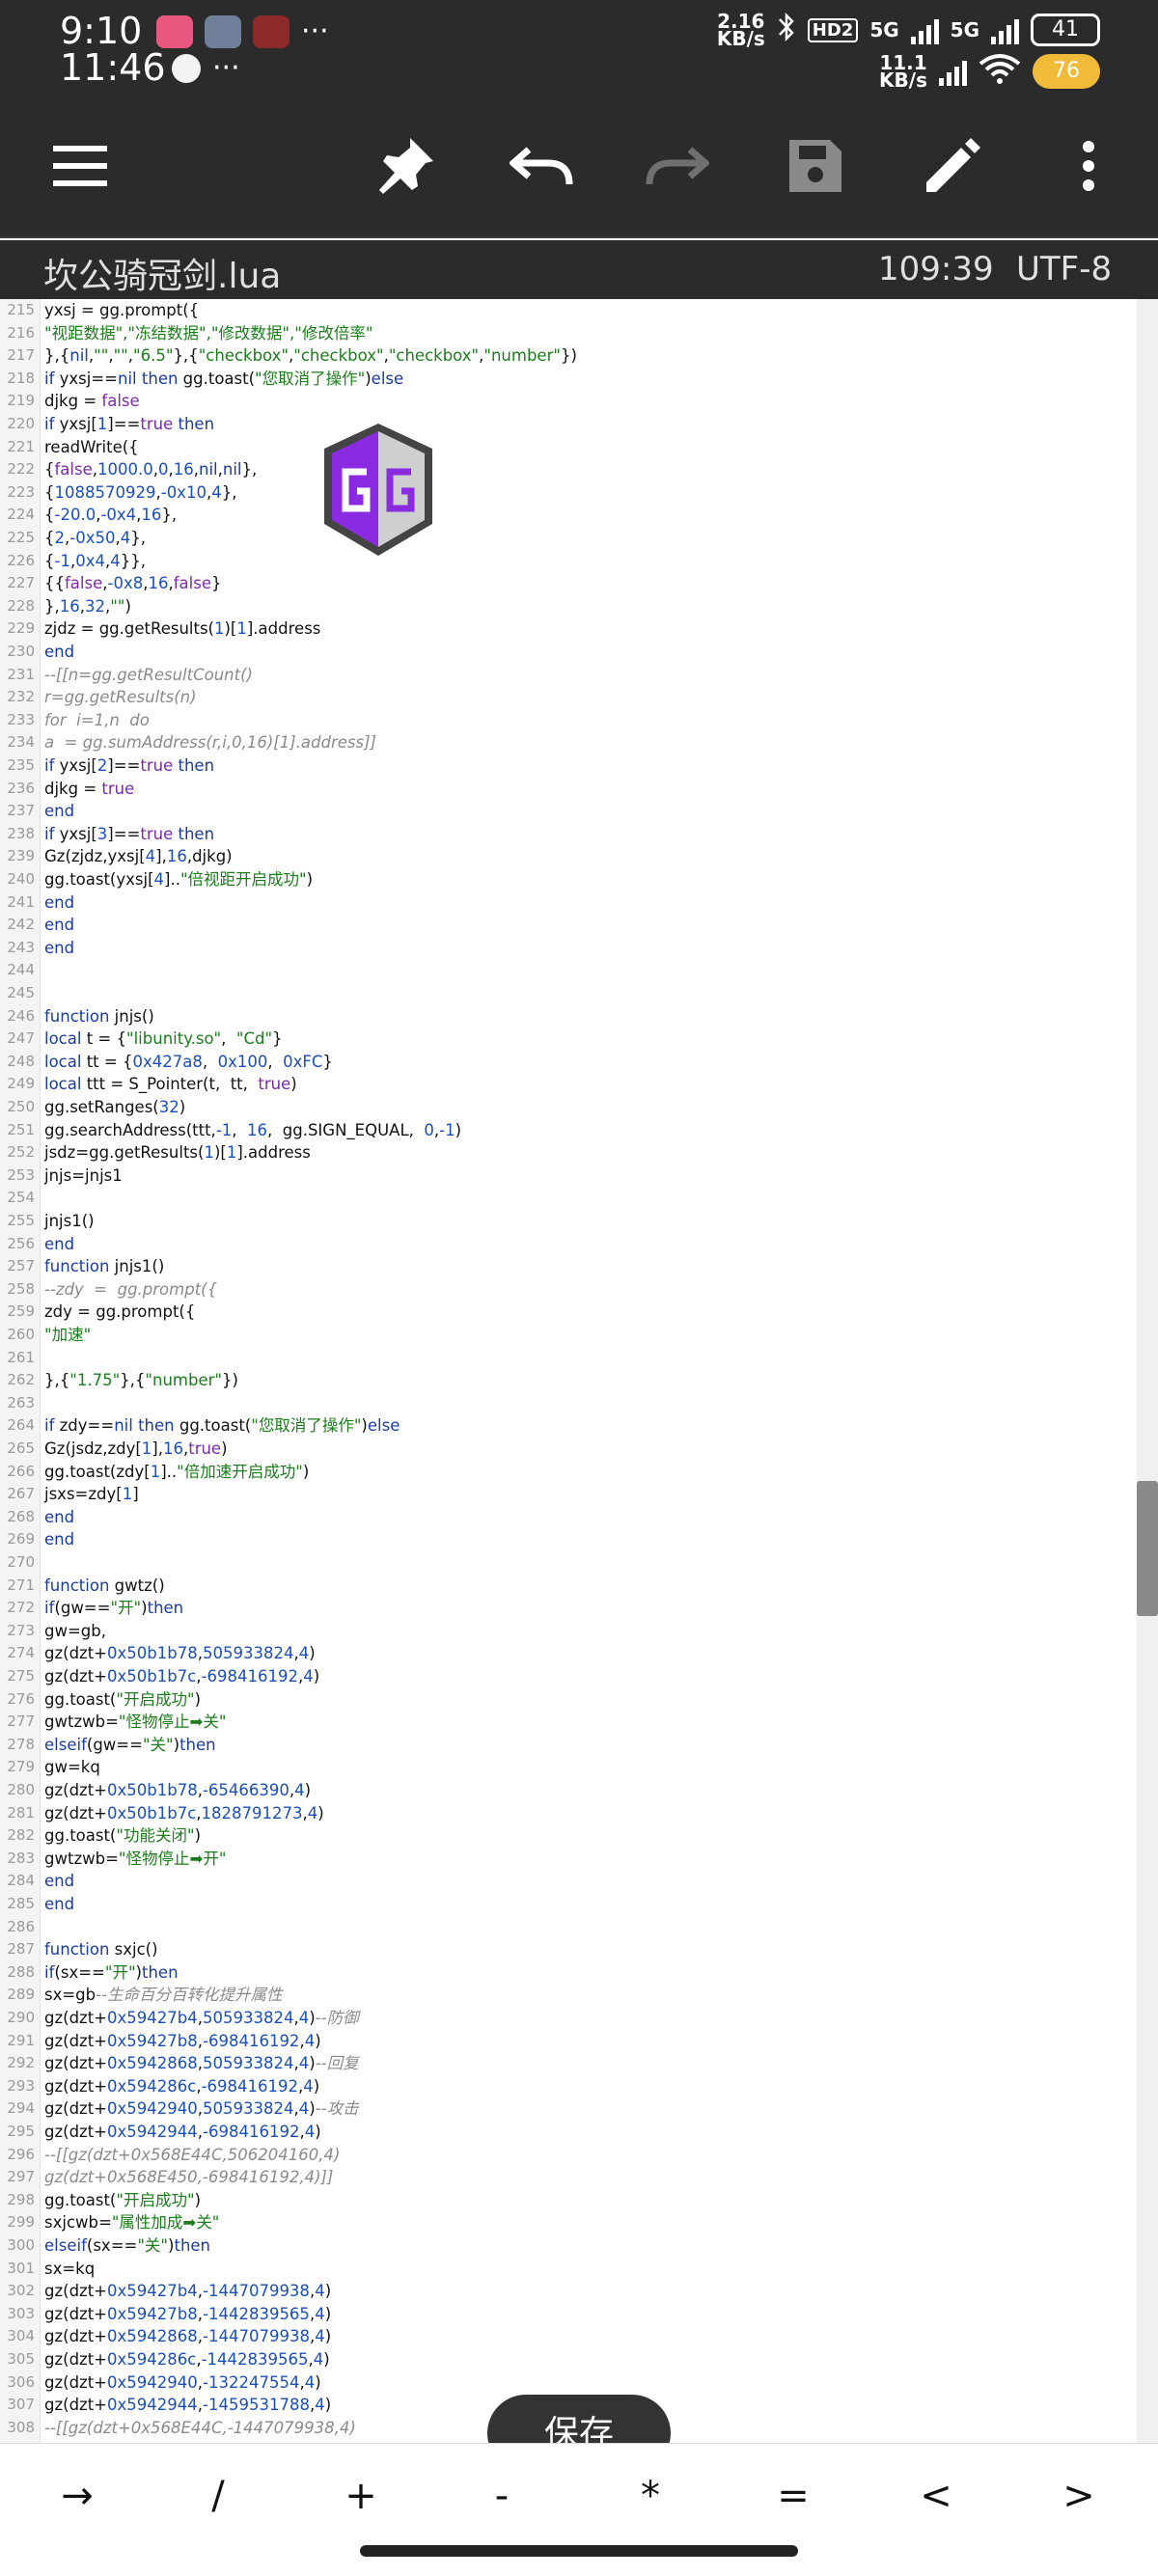  Describe the element at coordinates (568, 1359) in the screenshot. I see `code-line: 261` at that location.